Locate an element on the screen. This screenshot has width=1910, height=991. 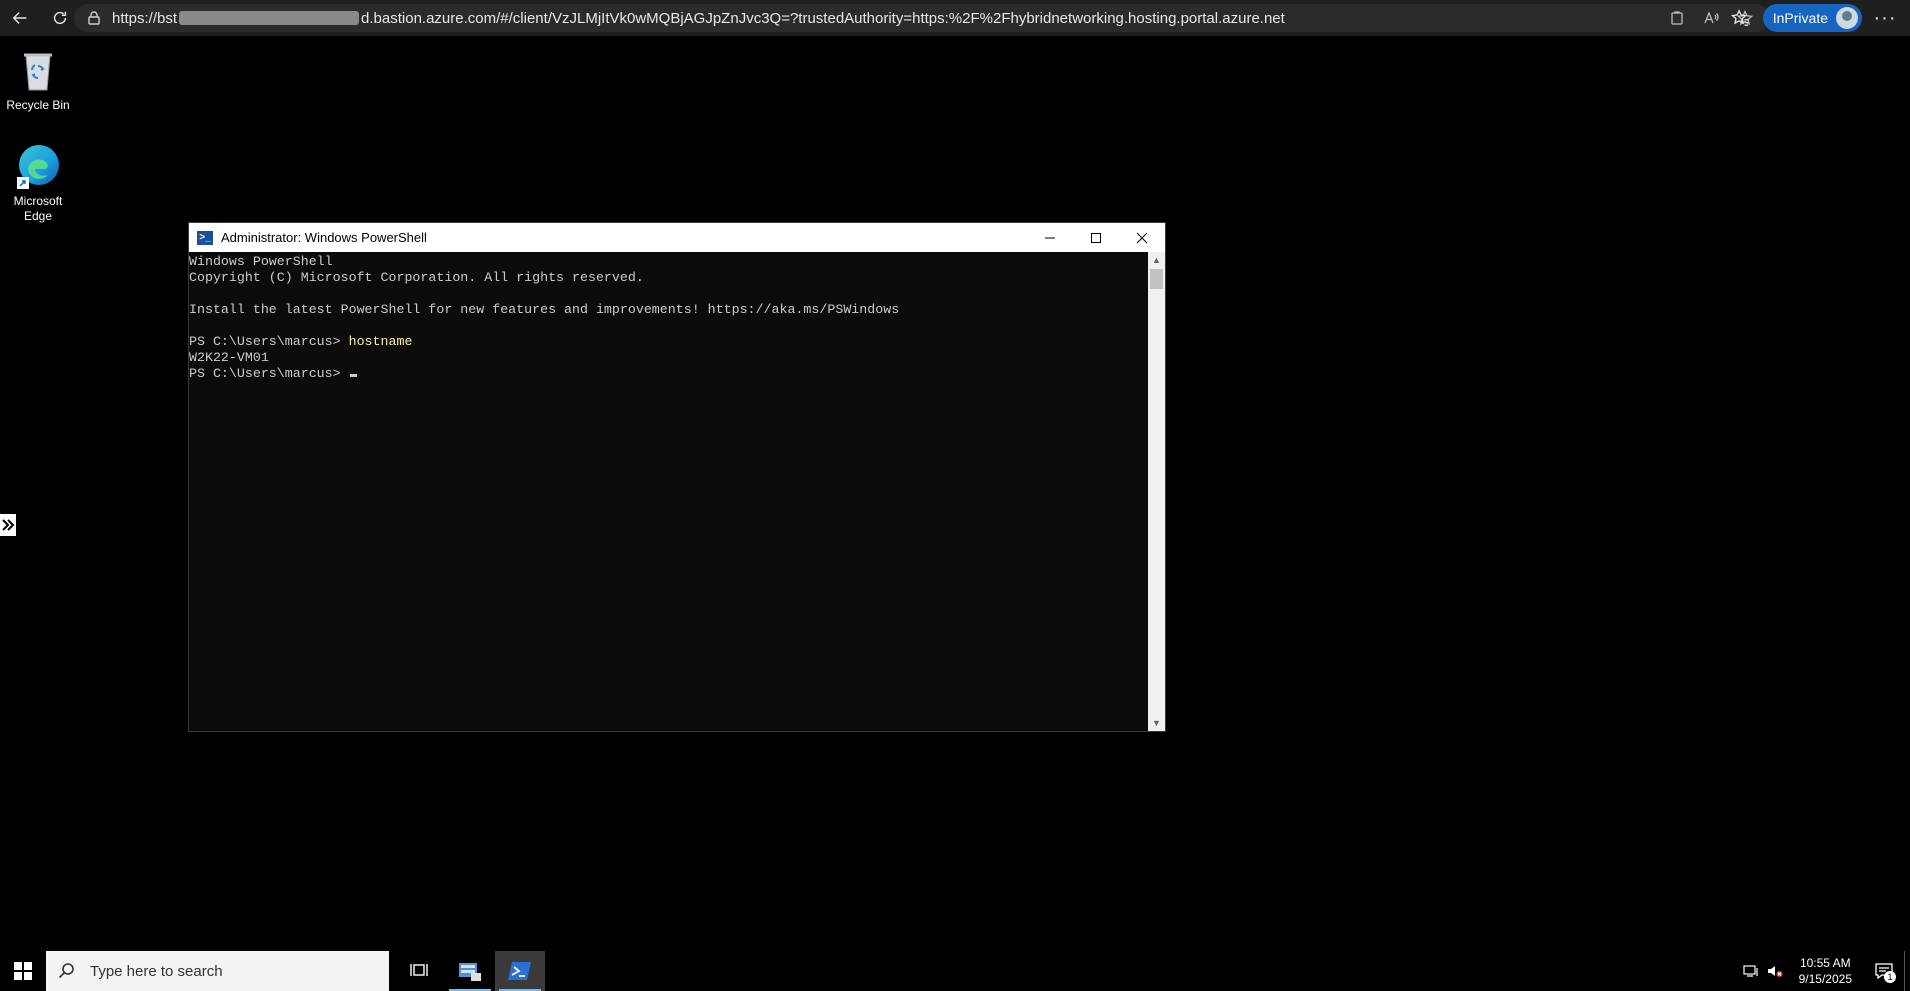
console-line: Windows PowerShell is located at coordinates (261, 261).